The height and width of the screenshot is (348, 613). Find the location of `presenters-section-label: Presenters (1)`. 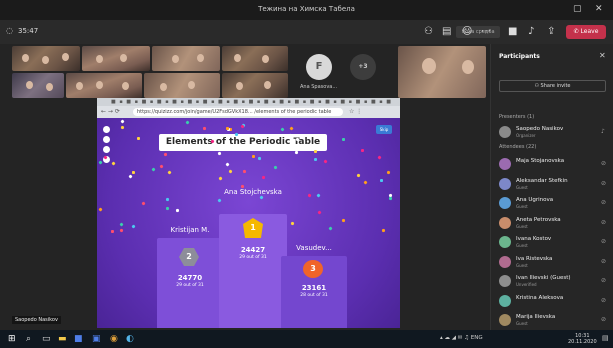

presenters-section-label: Presenters (1) is located at coordinates (517, 117).